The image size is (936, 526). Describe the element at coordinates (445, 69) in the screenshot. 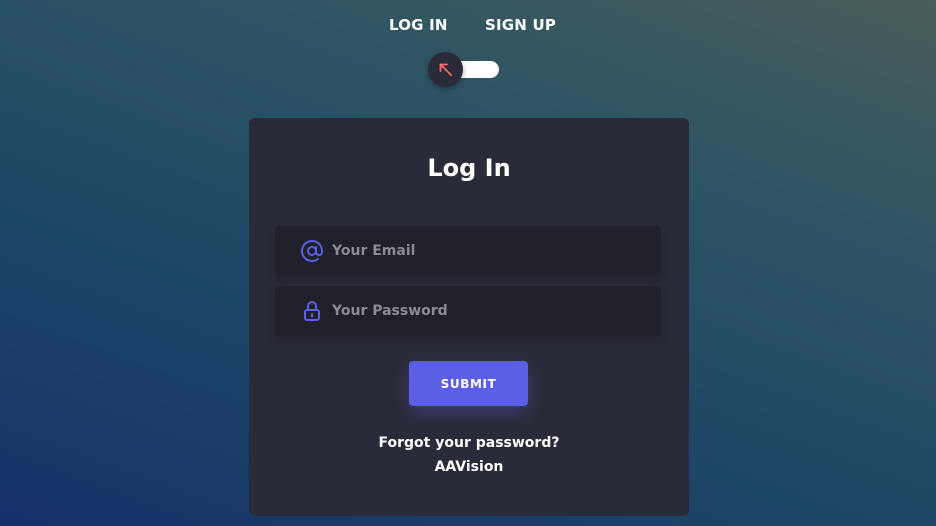

I see `toggle-knob` at that location.